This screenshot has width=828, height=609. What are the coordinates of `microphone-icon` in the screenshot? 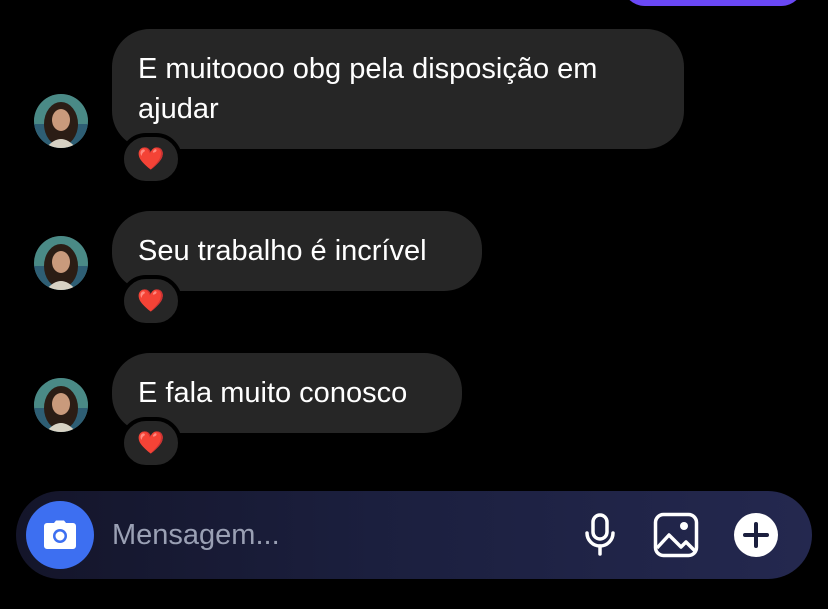 It's located at (600, 534).